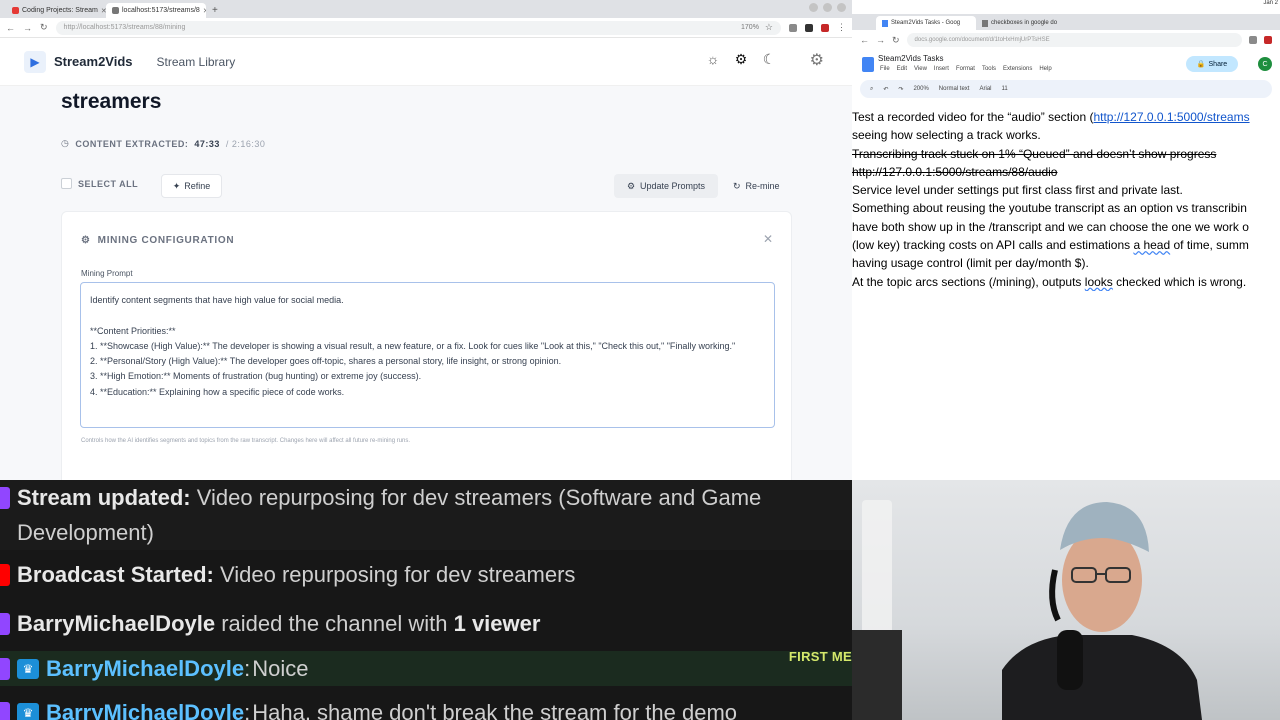 This screenshot has height=720, width=1280. Describe the element at coordinates (871, 89) in the screenshot. I see `search-icon: ⌕` at that location.